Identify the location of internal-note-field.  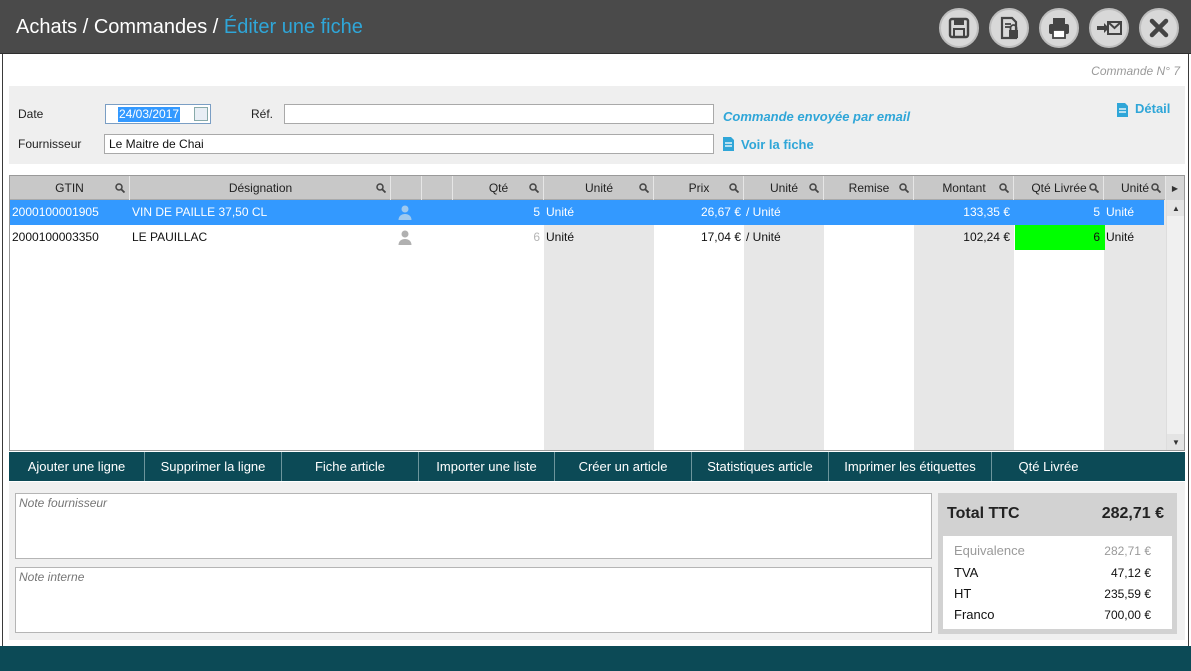
(473, 600).